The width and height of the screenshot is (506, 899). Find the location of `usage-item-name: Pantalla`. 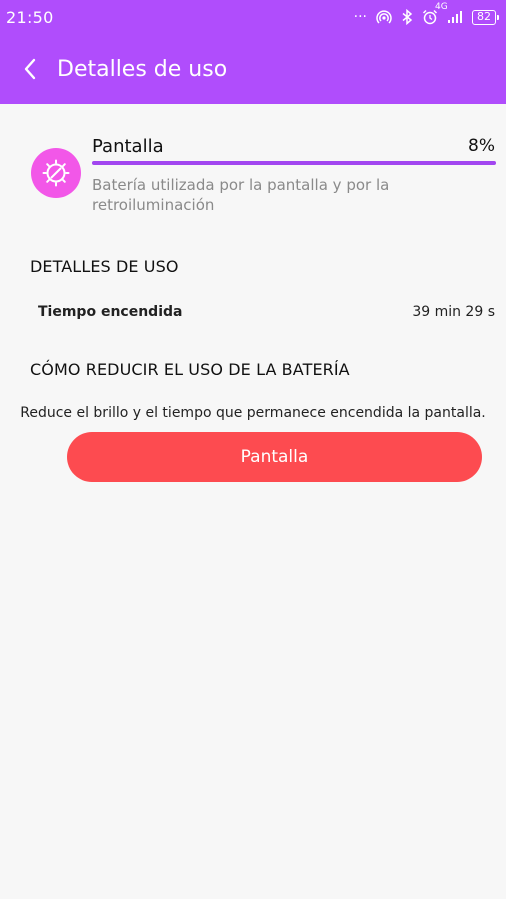

usage-item-name: Pantalla is located at coordinates (128, 146).